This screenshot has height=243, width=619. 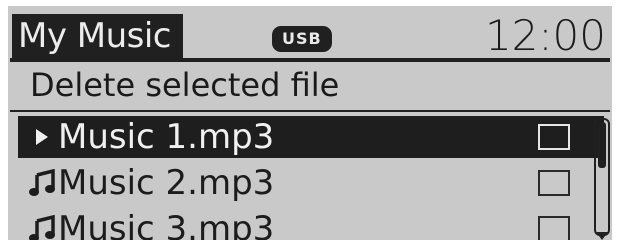 I want to click on file-name: Music 3.mp3, so click(x=166, y=224).